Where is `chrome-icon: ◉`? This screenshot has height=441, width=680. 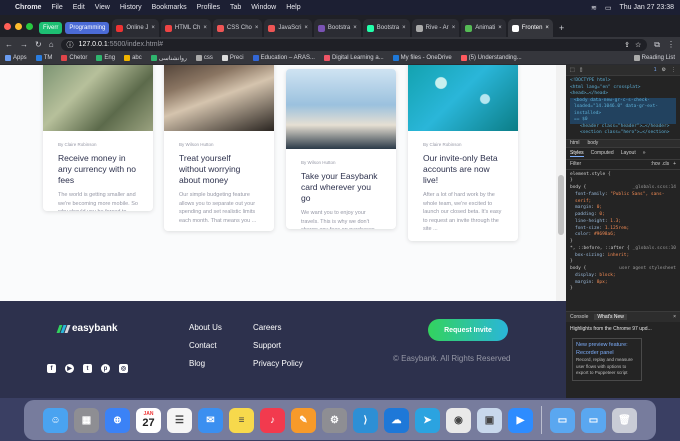
chrome-icon: ◉ is located at coordinates (458, 420).